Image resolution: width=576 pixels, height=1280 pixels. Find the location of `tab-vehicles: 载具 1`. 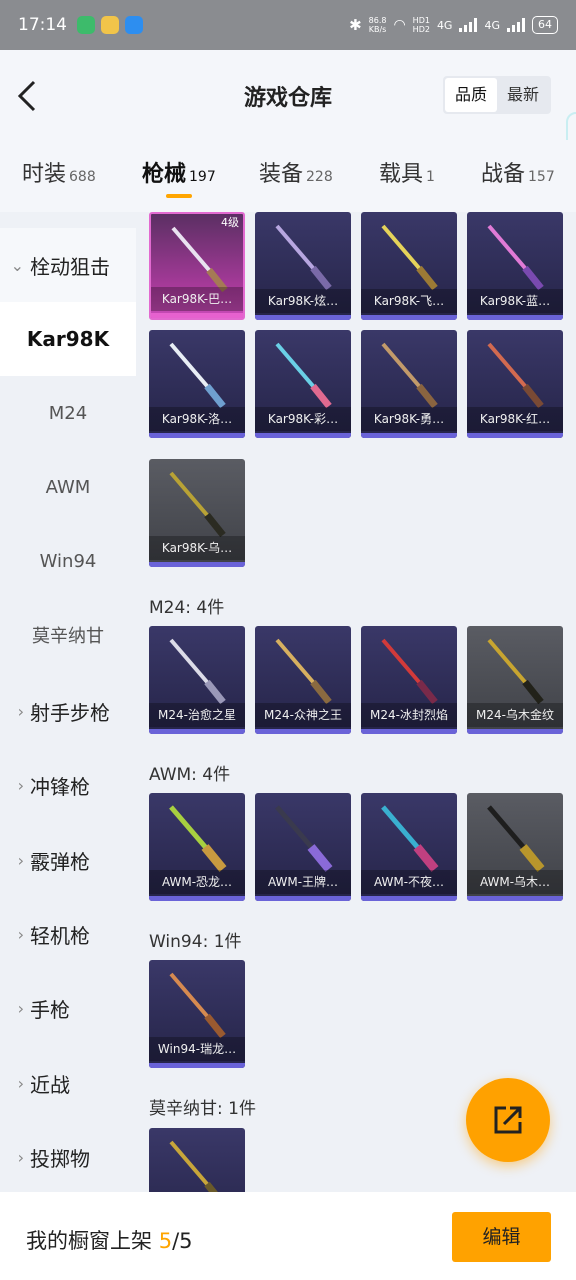

tab-vehicles: 载具 1 is located at coordinates (407, 172).